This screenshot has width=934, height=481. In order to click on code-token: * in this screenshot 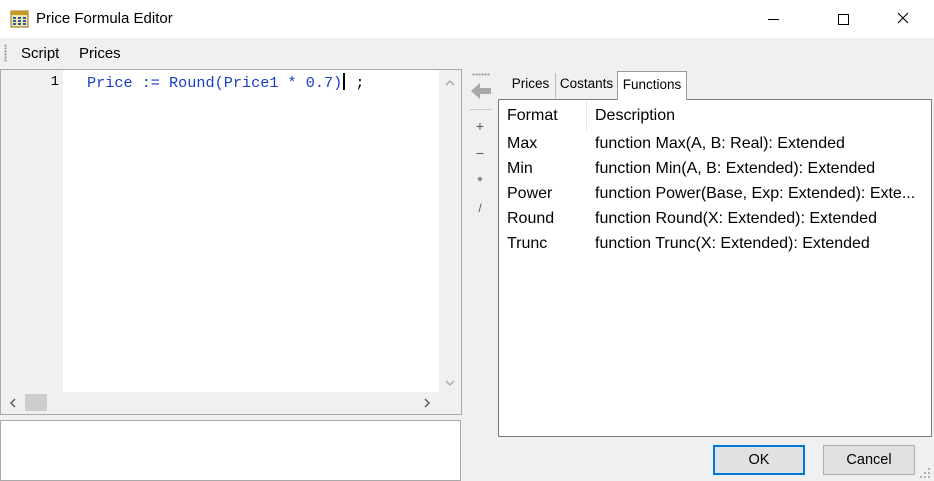, I will do `click(292, 83)`.